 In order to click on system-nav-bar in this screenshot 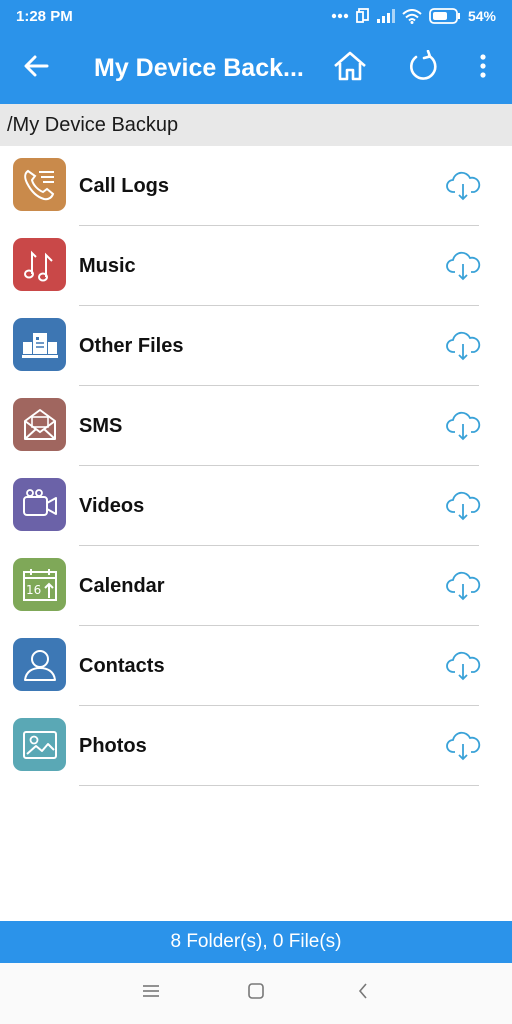, I will do `click(256, 993)`.